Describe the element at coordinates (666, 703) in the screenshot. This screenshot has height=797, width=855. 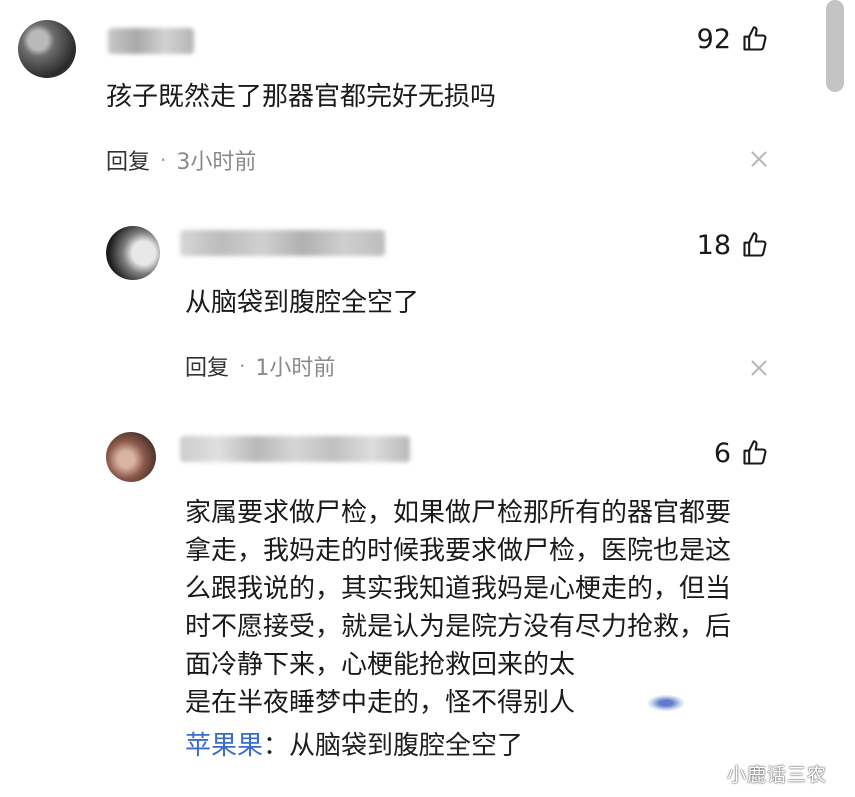
I see `eye-icon` at that location.